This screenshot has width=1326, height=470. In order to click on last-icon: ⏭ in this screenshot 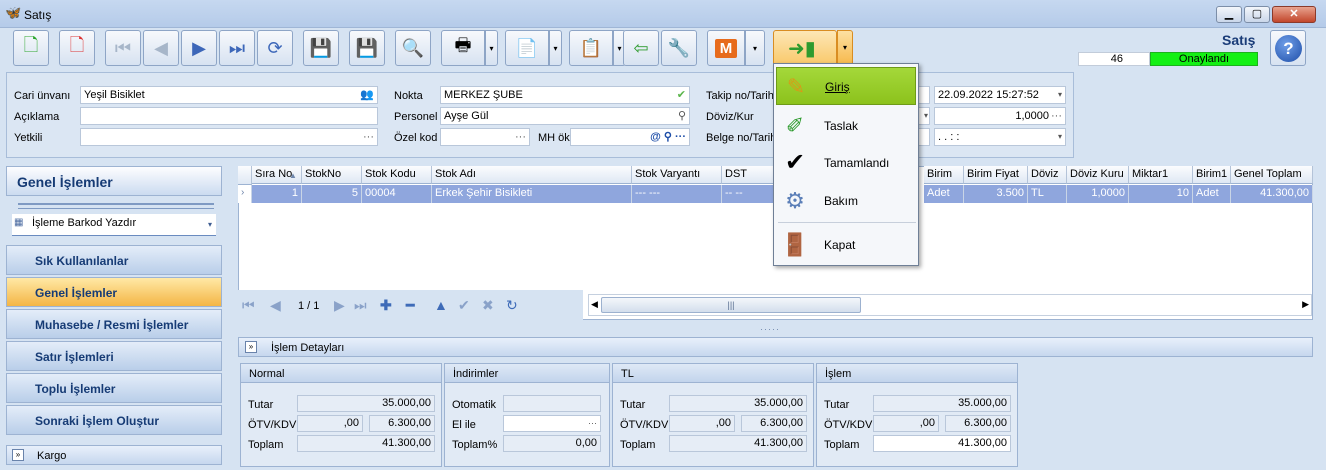, I will do `click(360, 305)`.